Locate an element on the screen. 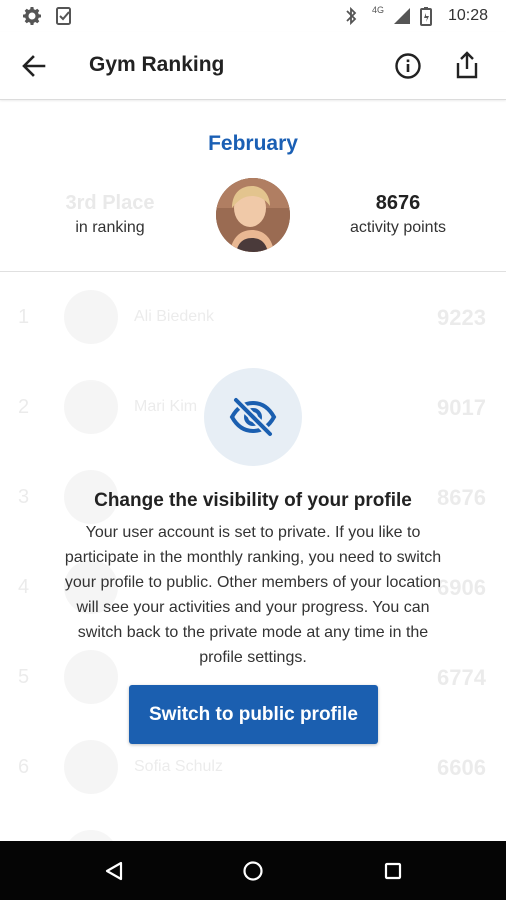  member-points: 9223 is located at coordinates (461, 317).